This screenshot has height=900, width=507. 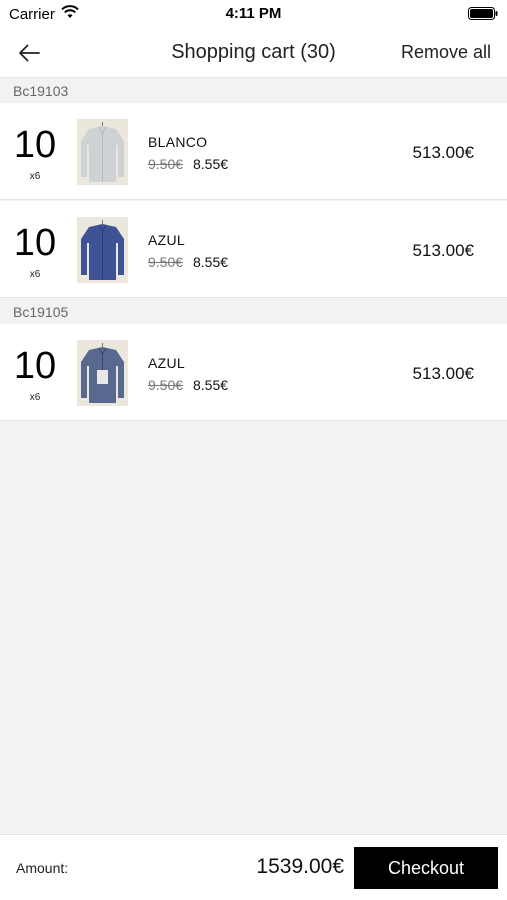 I want to click on cart-item: 10 x6 BLANCO 9.50€ 8.55€ 513.00€, so click(x=253, y=151).